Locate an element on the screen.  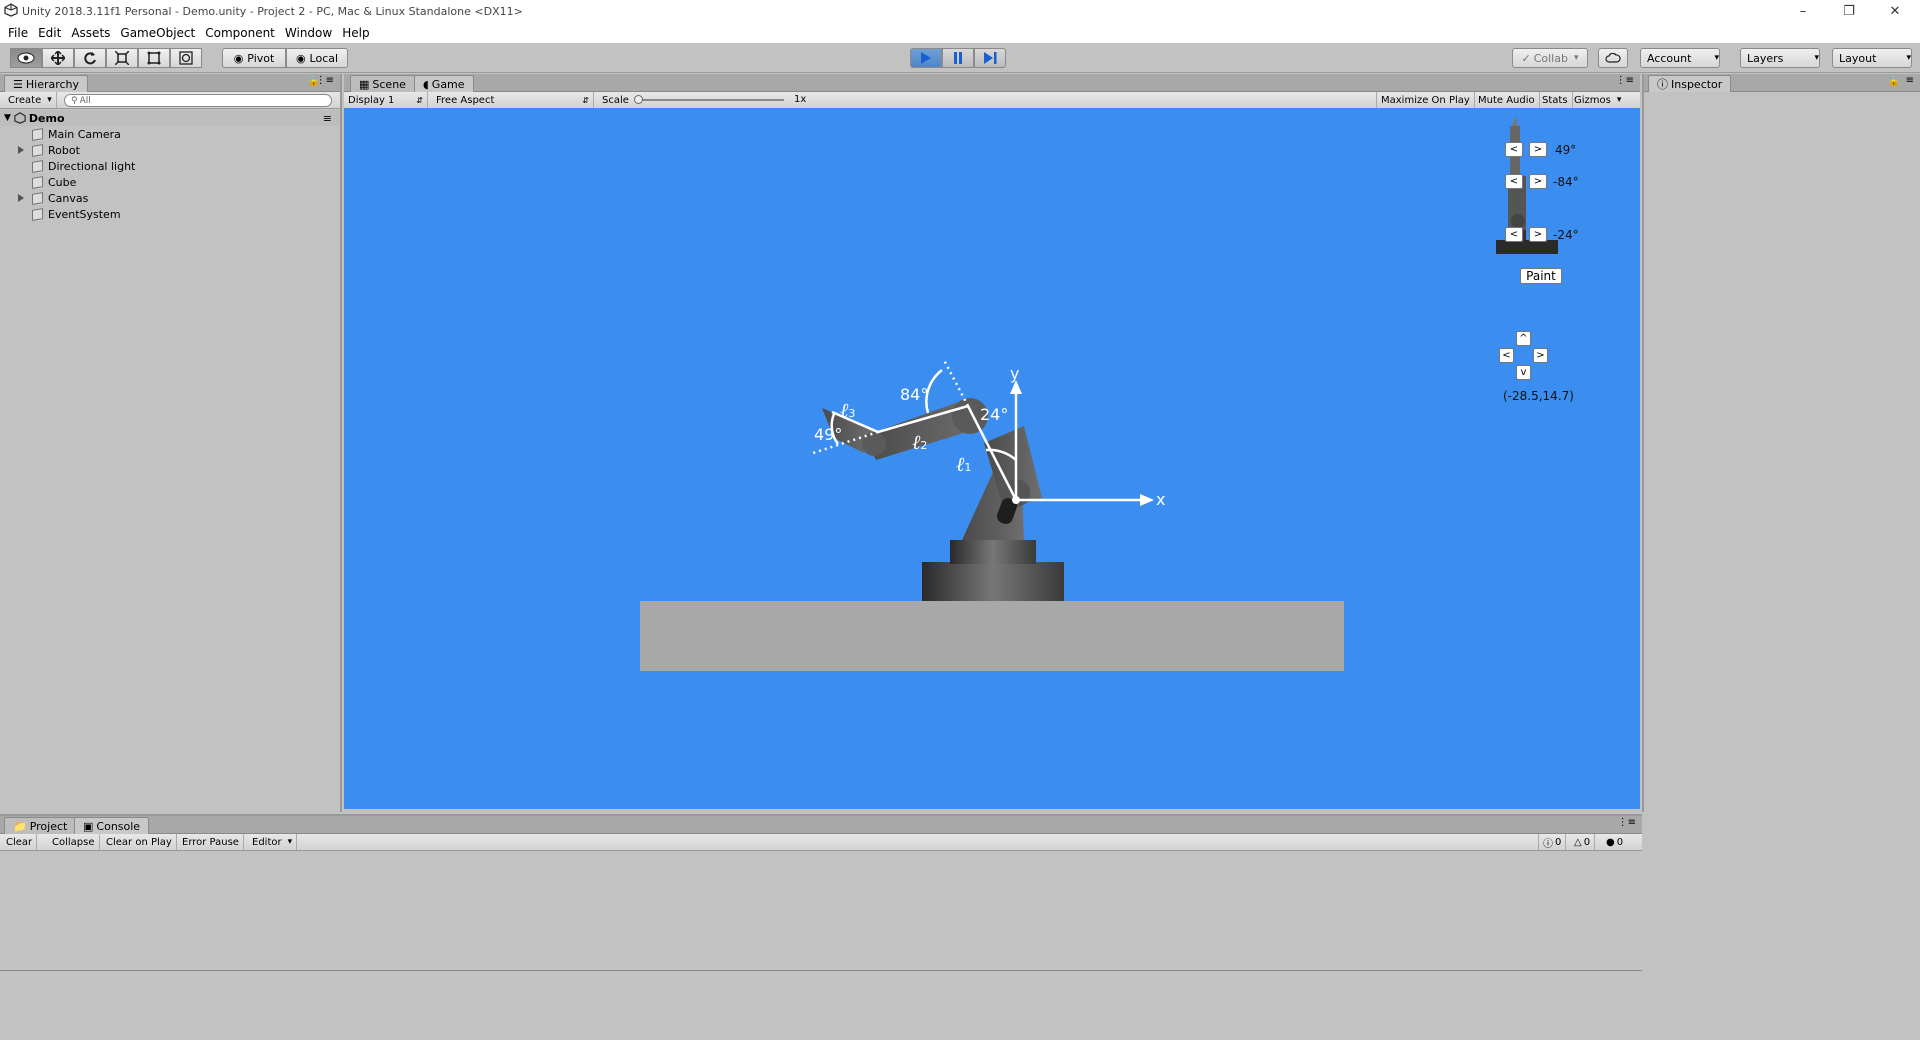
scene-menu-icon: ≡ is located at coordinates (327, 118).